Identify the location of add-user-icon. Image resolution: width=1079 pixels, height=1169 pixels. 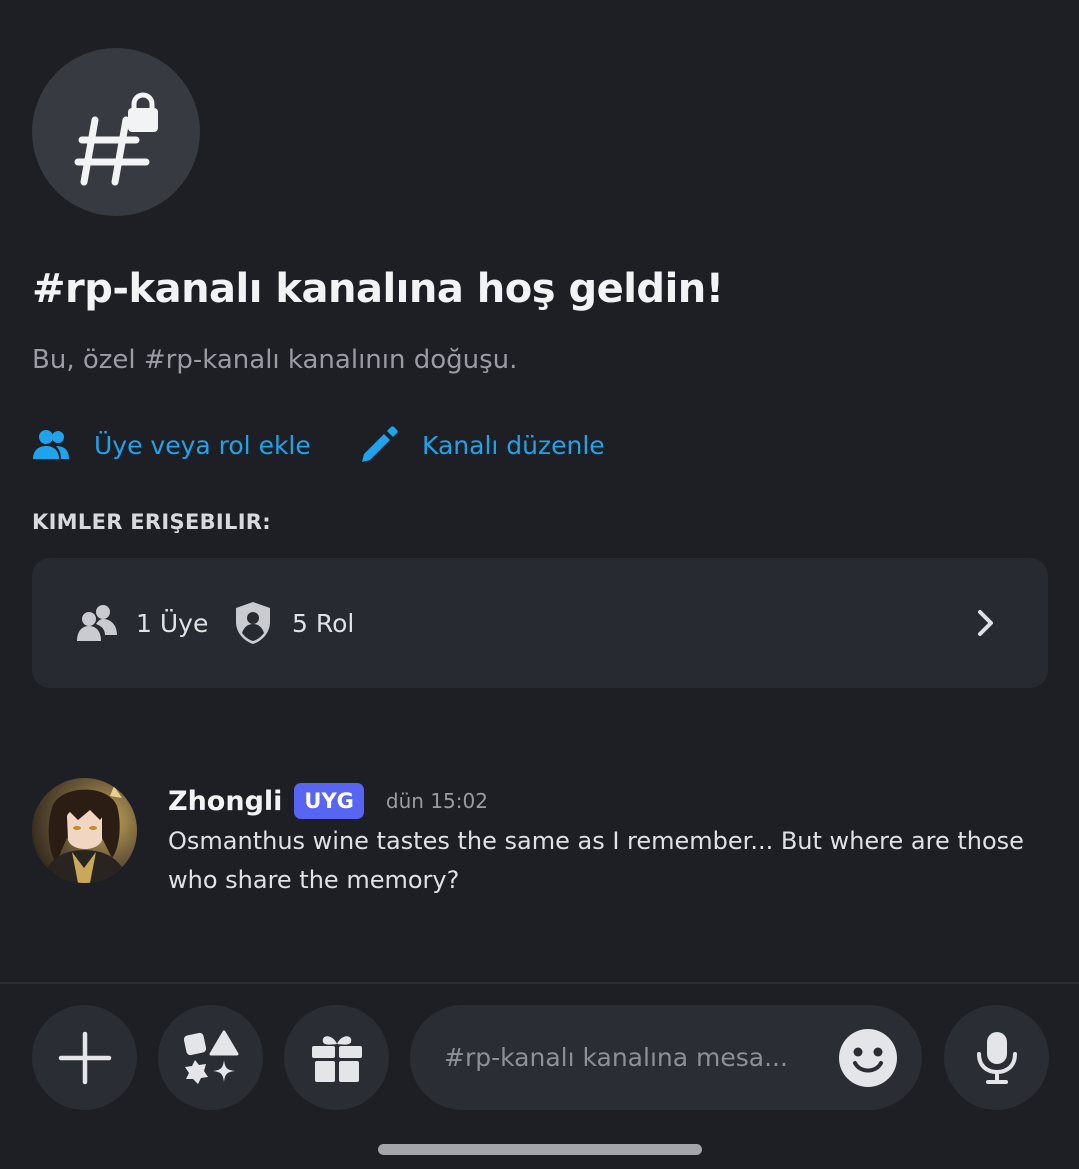
(51, 444).